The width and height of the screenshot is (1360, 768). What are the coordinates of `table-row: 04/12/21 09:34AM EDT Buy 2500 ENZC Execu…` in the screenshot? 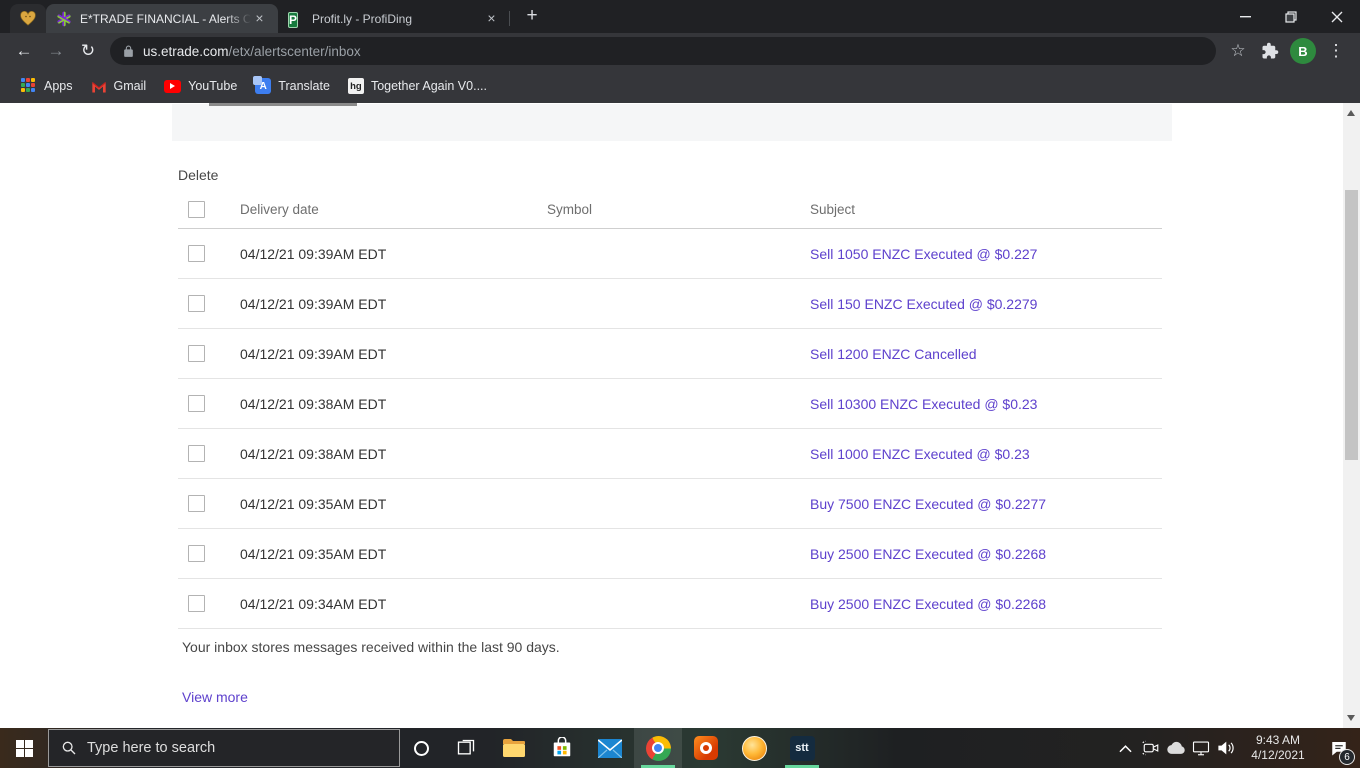 It's located at (670, 604).